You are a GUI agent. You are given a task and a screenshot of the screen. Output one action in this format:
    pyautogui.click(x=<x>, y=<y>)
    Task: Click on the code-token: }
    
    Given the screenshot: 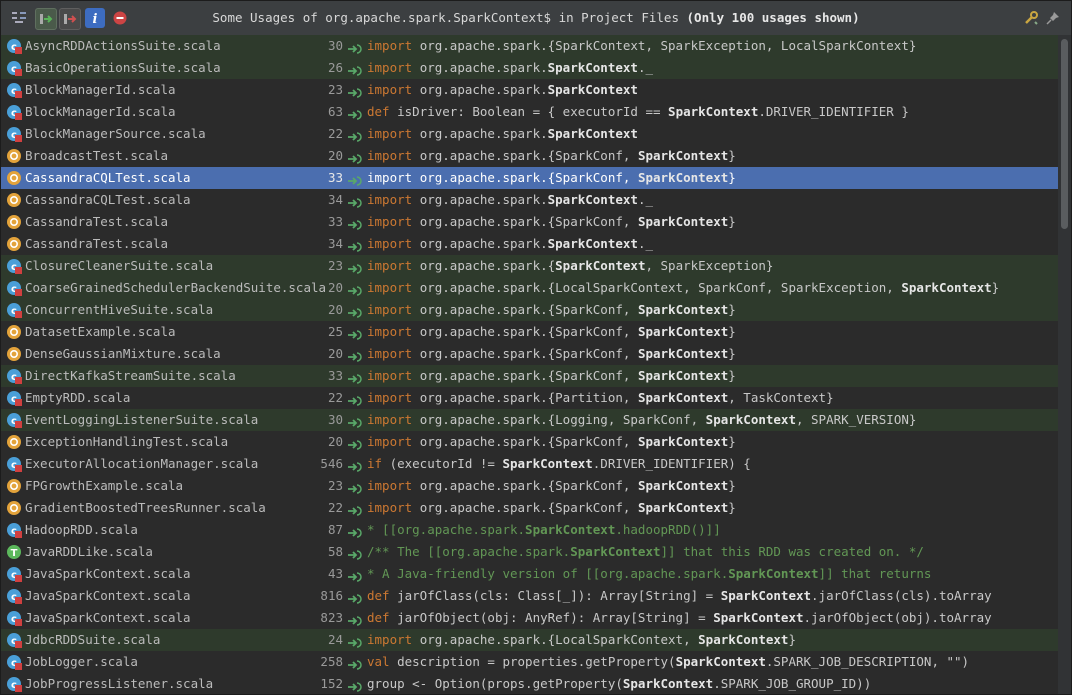 What is the action you would take?
    pyautogui.click(x=732, y=331)
    